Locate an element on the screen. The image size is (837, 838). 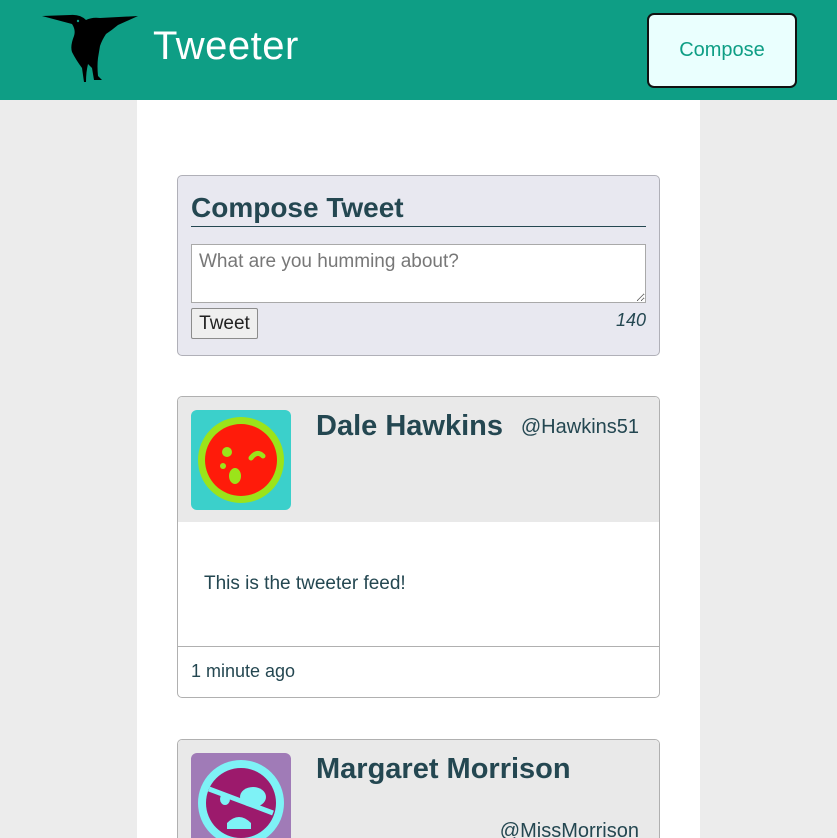
tweet-text: This is the tweeter feed! is located at coordinates (305, 583).